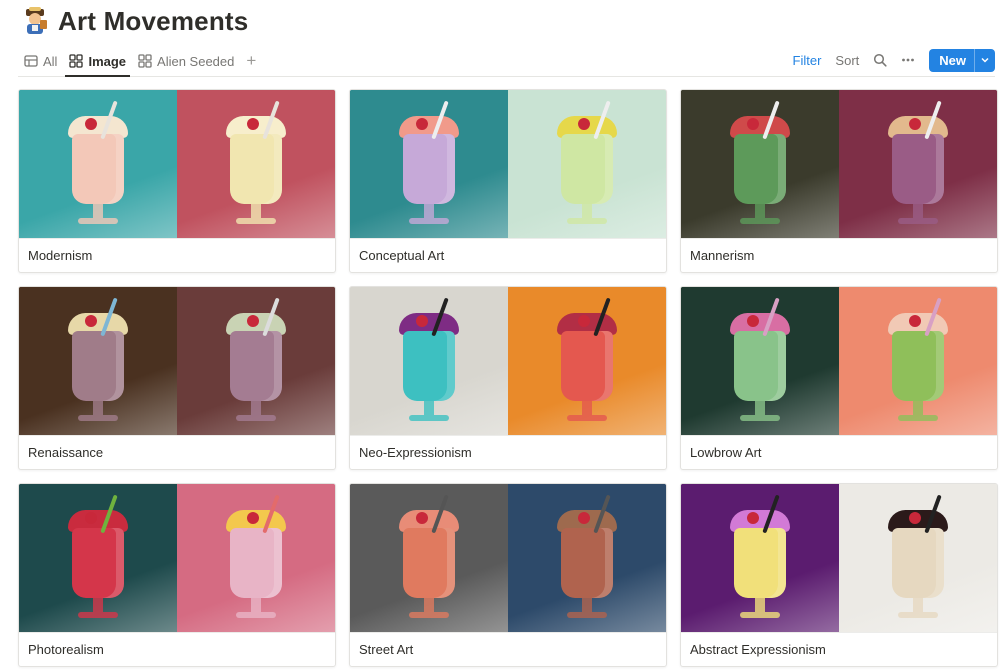 The width and height of the screenshot is (1005, 670). I want to click on new-button: New, so click(962, 60).